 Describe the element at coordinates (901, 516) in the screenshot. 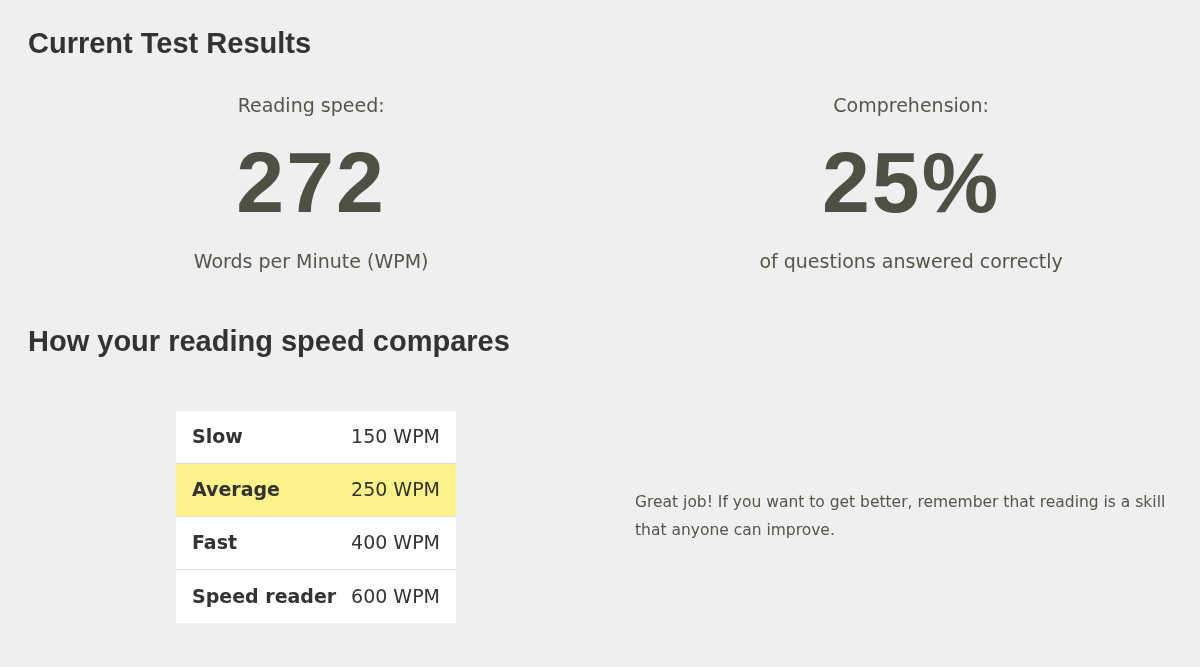

I see `feedback-text: Great job! If you want to get better, remember that reading is a skill that anyone can improve.` at that location.